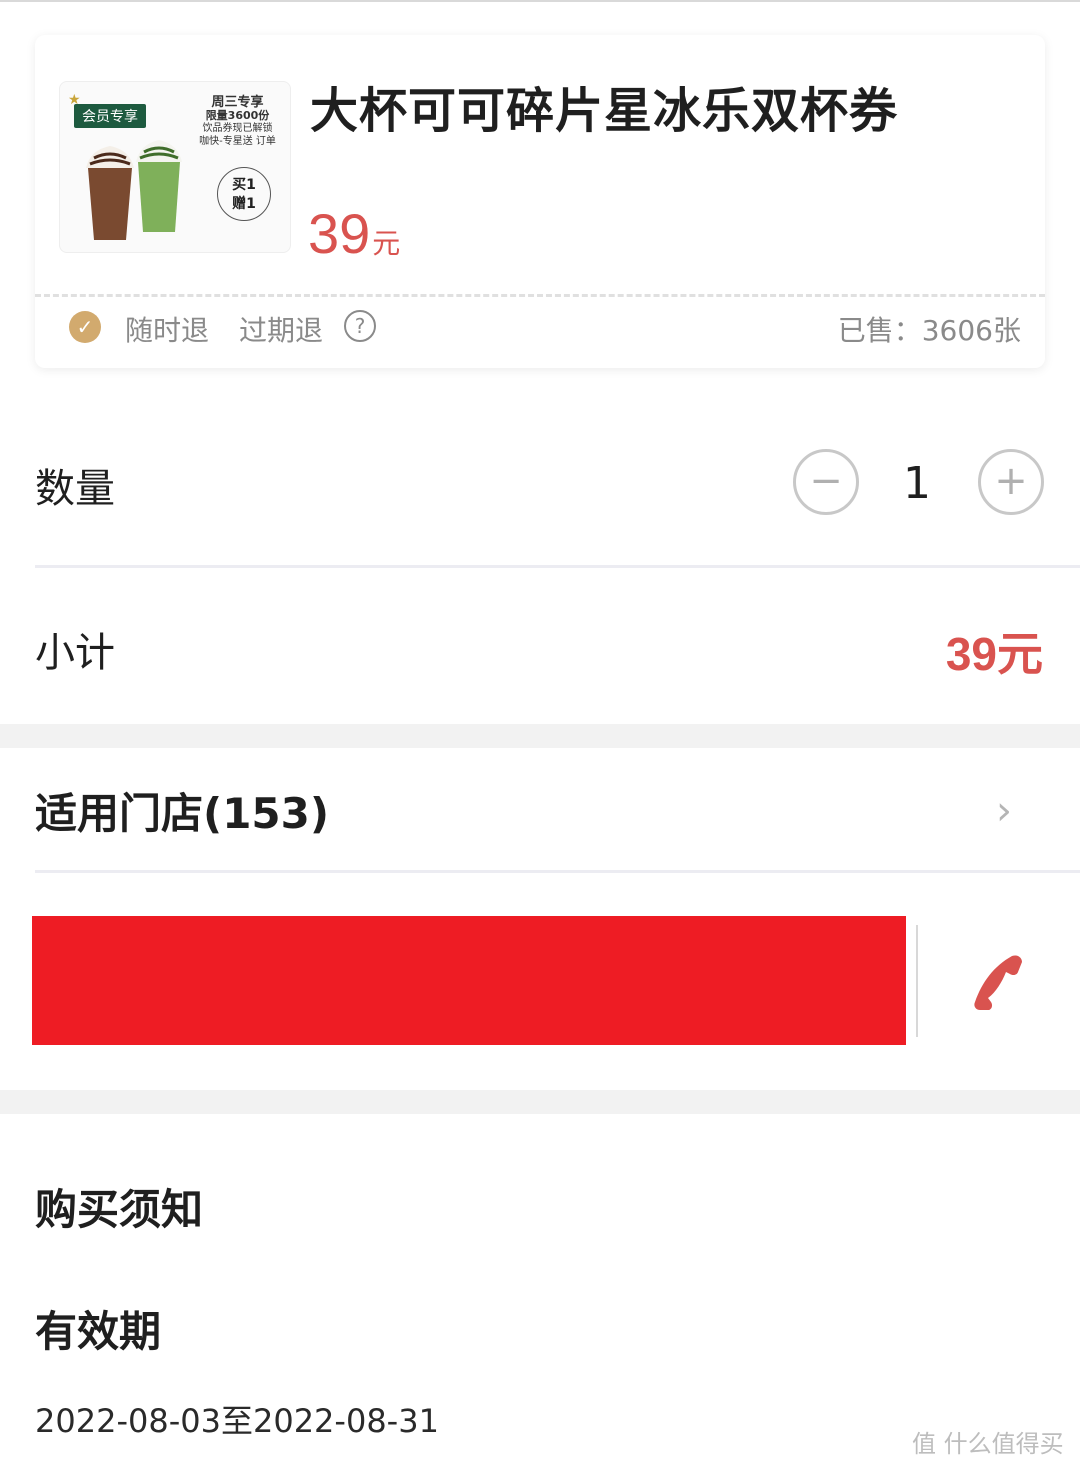 The width and height of the screenshot is (1080, 1465). I want to click on vertical-divider, so click(917, 981).